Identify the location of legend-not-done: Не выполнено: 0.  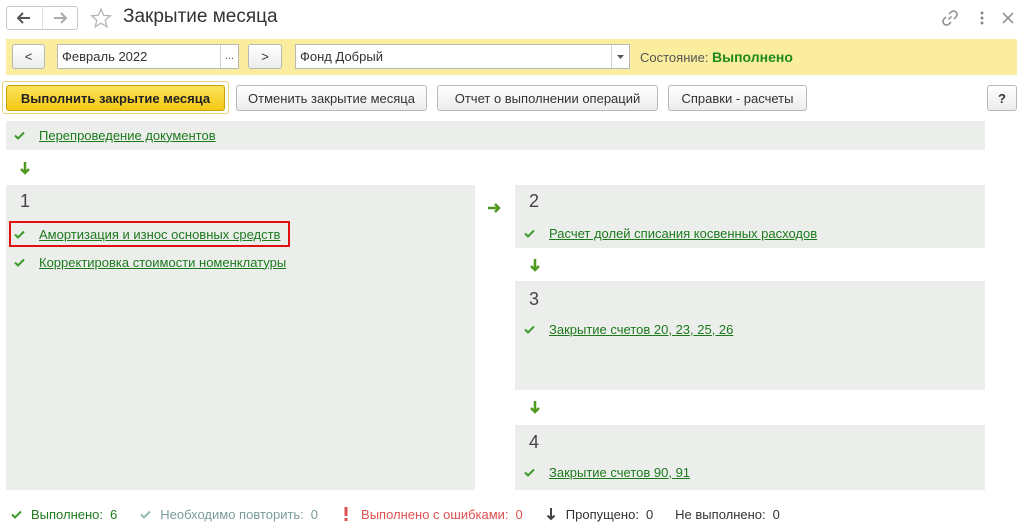
(727, 514).